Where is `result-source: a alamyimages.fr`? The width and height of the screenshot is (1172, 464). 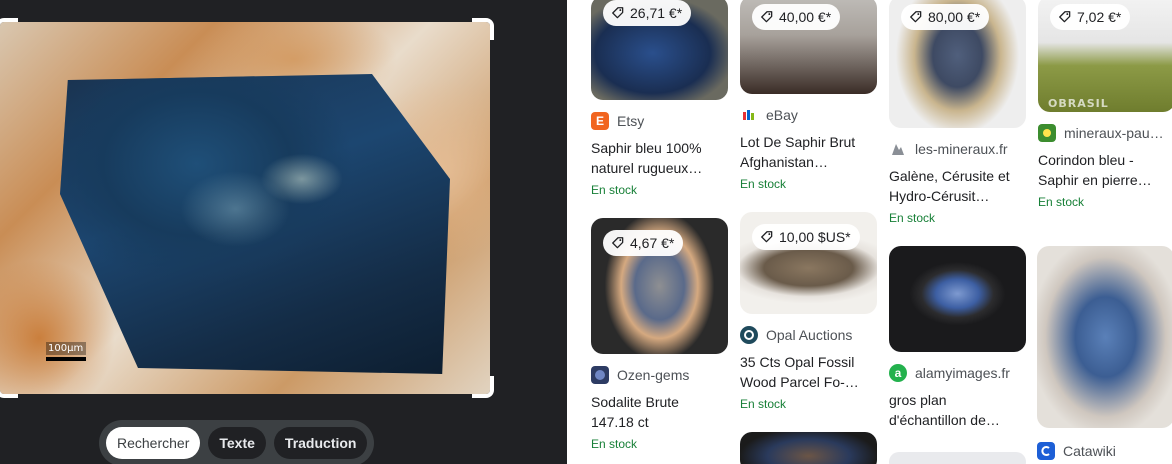
result-source: a alamyimages.fr is located at coordinates (959, 373).